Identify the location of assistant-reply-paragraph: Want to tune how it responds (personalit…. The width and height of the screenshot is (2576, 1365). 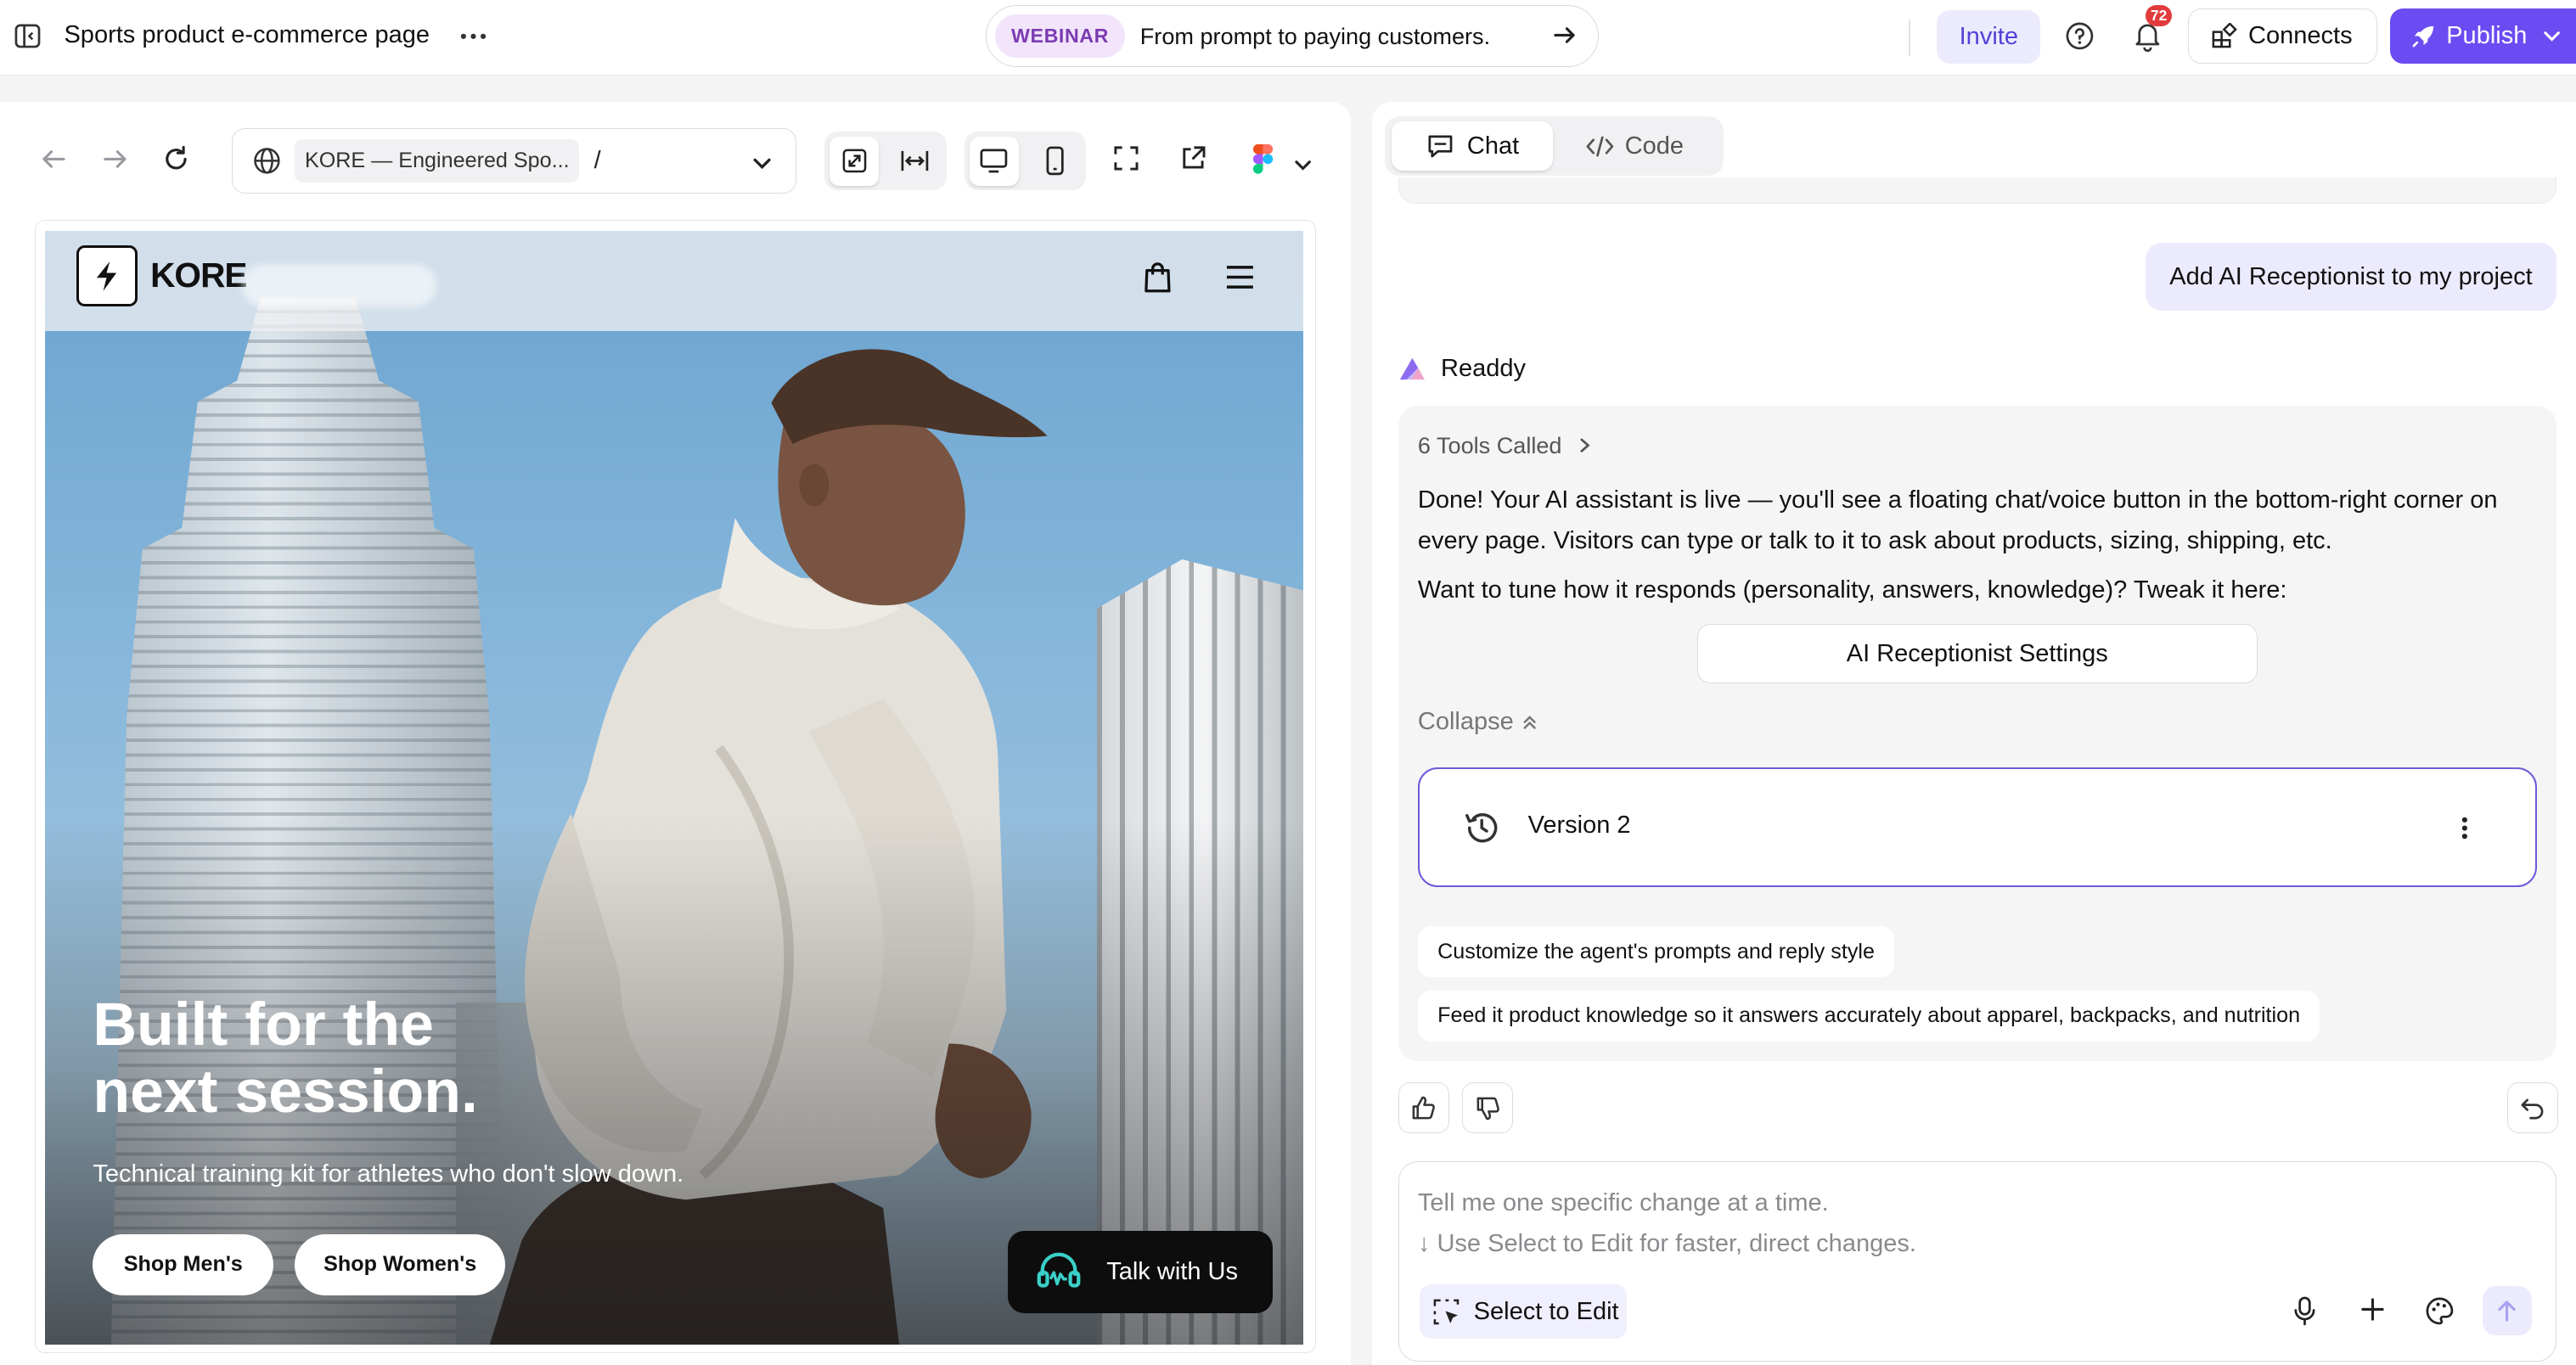
(1852, 590).